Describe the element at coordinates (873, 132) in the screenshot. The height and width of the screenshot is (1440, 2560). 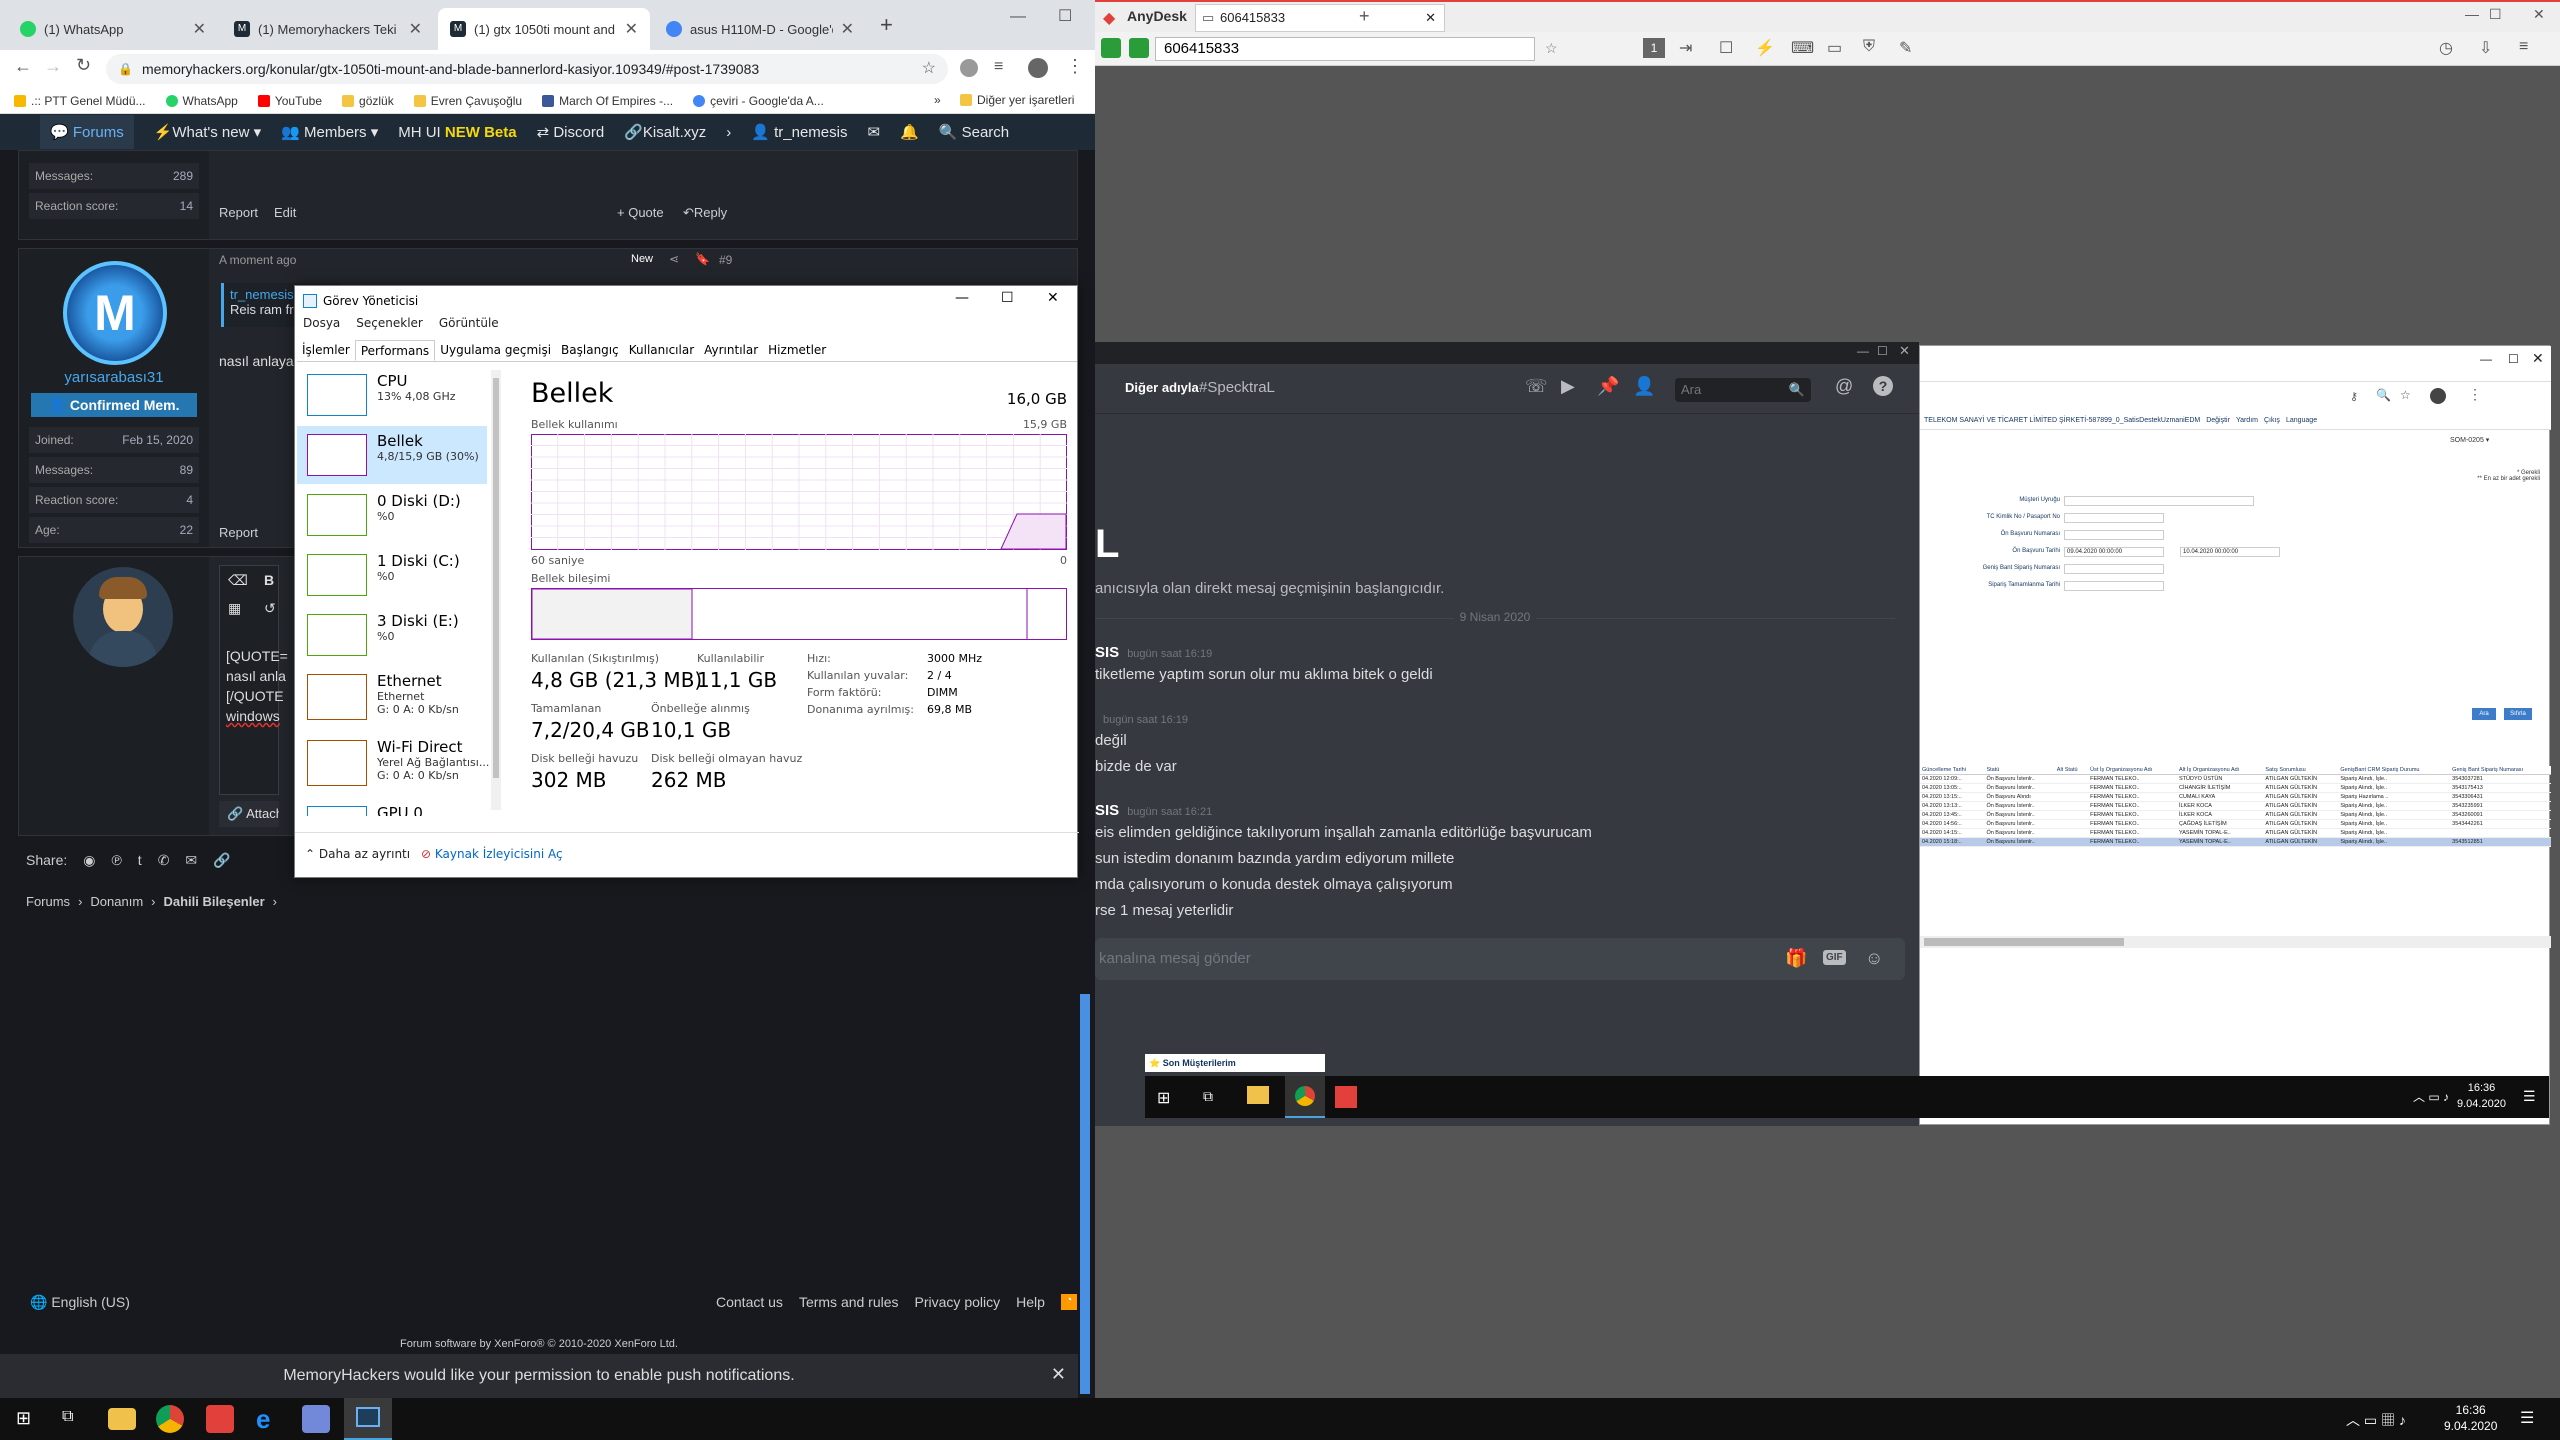
I see `inbox-icon: ✉` at that location.